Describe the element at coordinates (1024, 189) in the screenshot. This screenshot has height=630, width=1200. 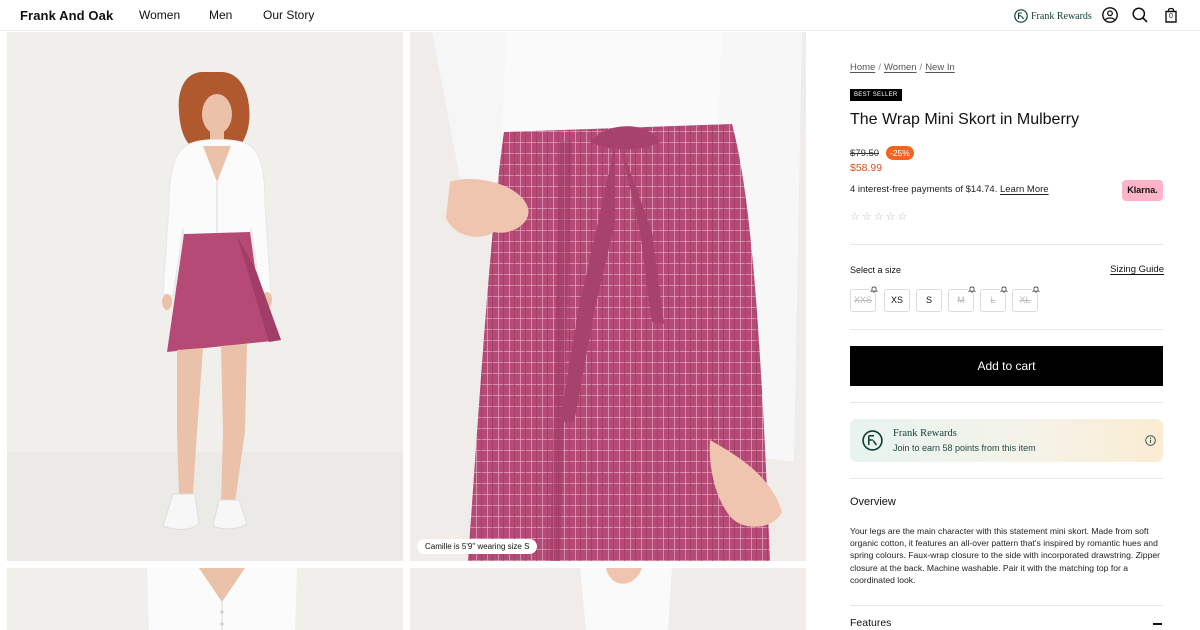
I see `learn-more-link: Learn More` at that location.